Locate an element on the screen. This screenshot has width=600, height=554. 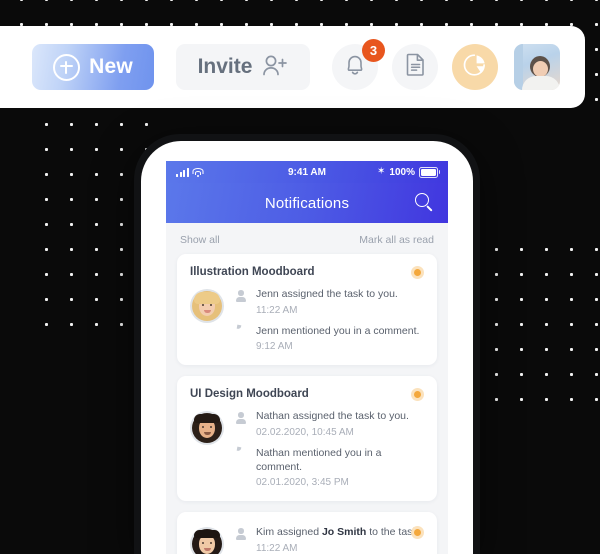
event-text-prefix: Kim assigned is located at coordinates (289, 532).